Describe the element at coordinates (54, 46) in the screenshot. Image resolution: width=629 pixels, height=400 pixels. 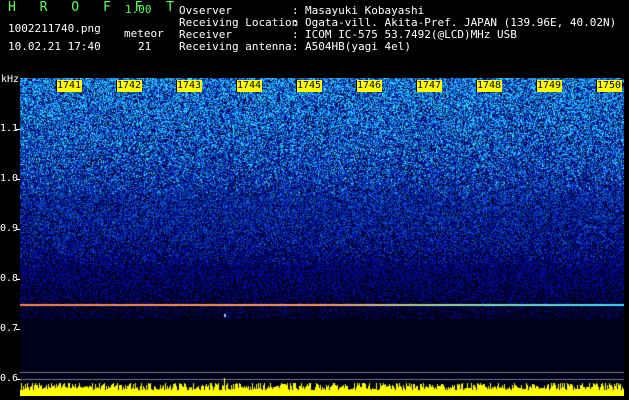
I see `capture-datetime: 10.02.21 17:40` at that location.